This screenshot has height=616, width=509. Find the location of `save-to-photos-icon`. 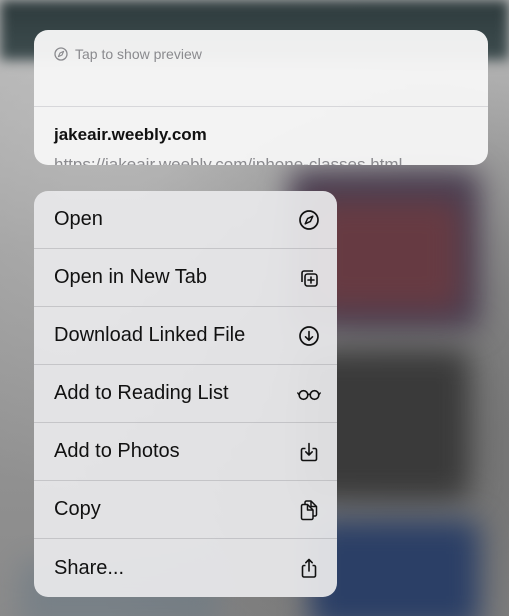

save-to-photos-icon is located at coordinates (309, 452).